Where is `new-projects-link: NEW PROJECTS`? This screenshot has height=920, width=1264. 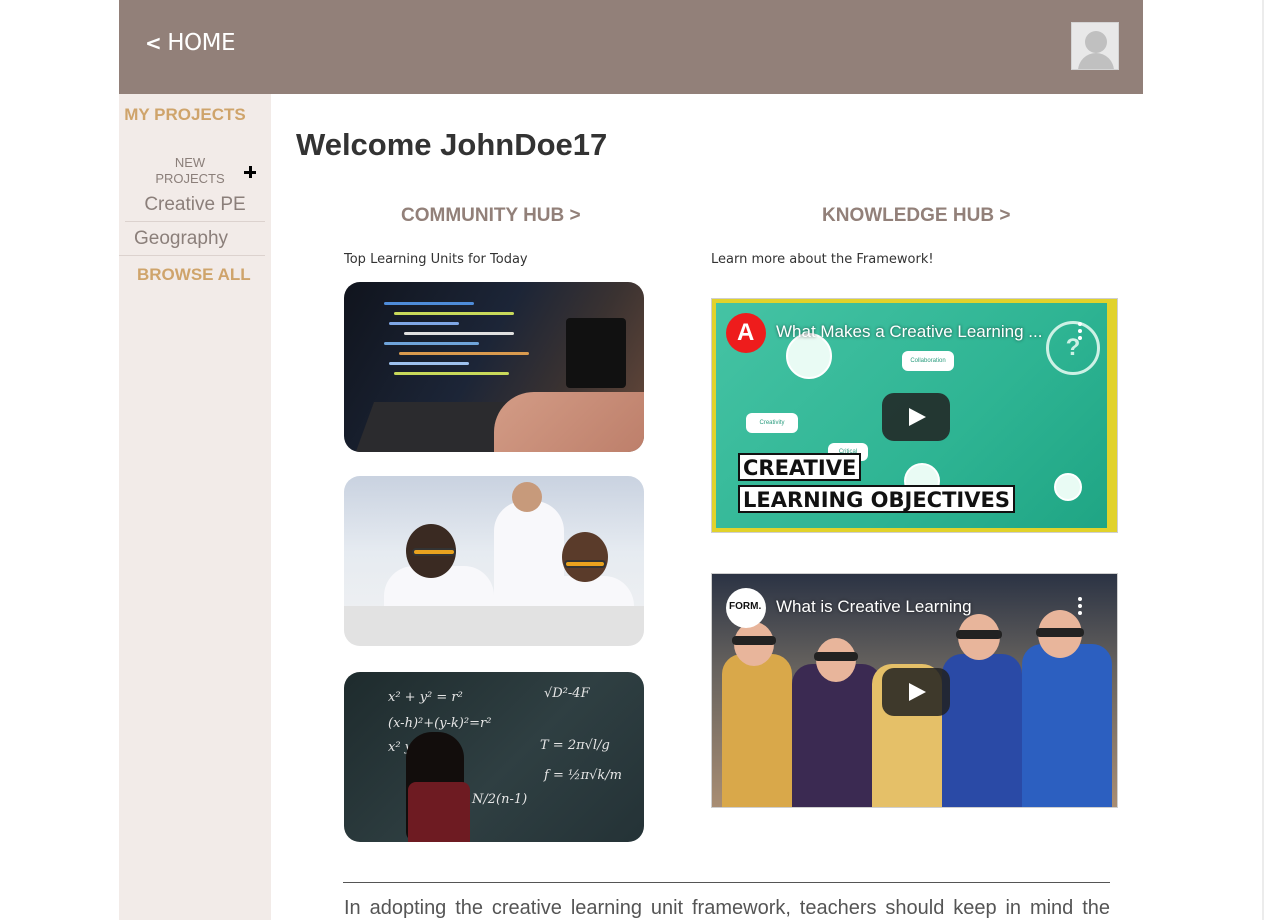
new-projects-link: NEW PROJECTS is located at coordinates (190, 171).